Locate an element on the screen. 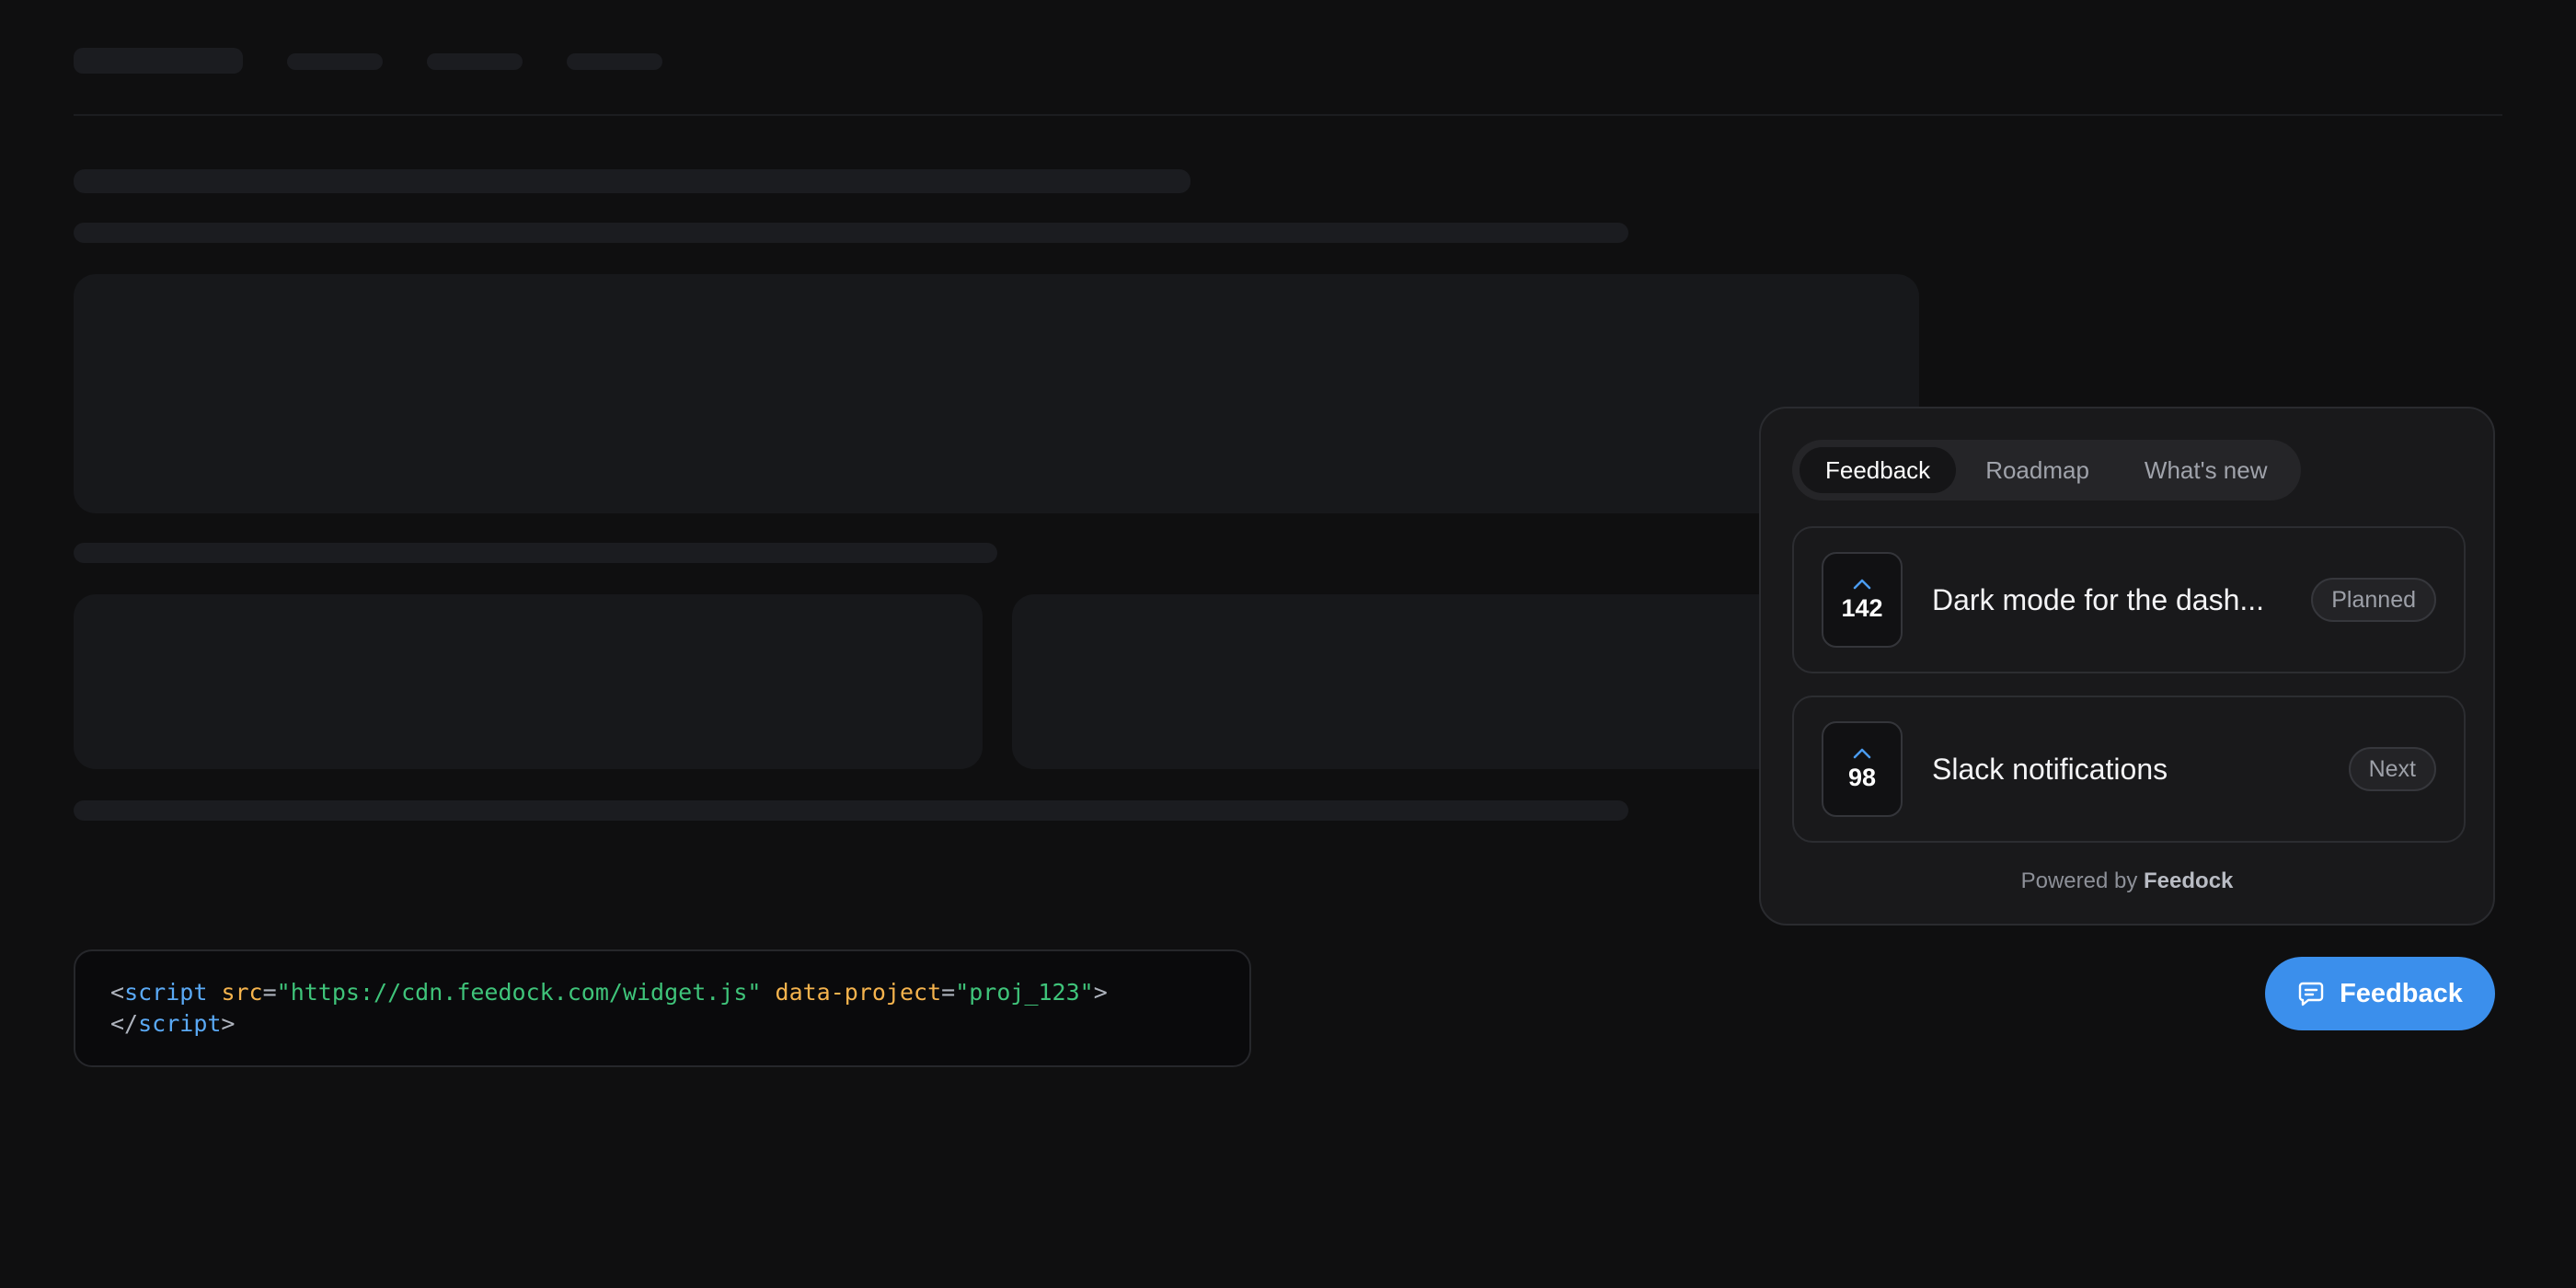  code-attr-src: src is located at coordinates (242, 993).